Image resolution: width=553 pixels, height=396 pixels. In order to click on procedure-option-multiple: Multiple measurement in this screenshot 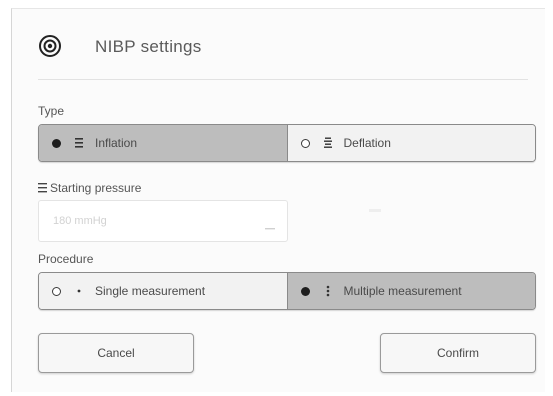, I will do `click(410, 291)`.